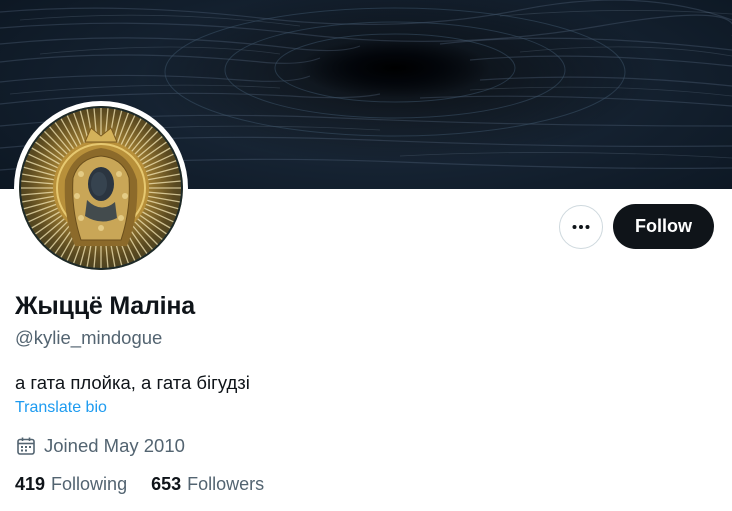 The image size is (732, 511). Describe the element at coordinates (132, 382) in the screenshot. I see `profile-bio: а гата плойка, а гата бігудзі` at that location.